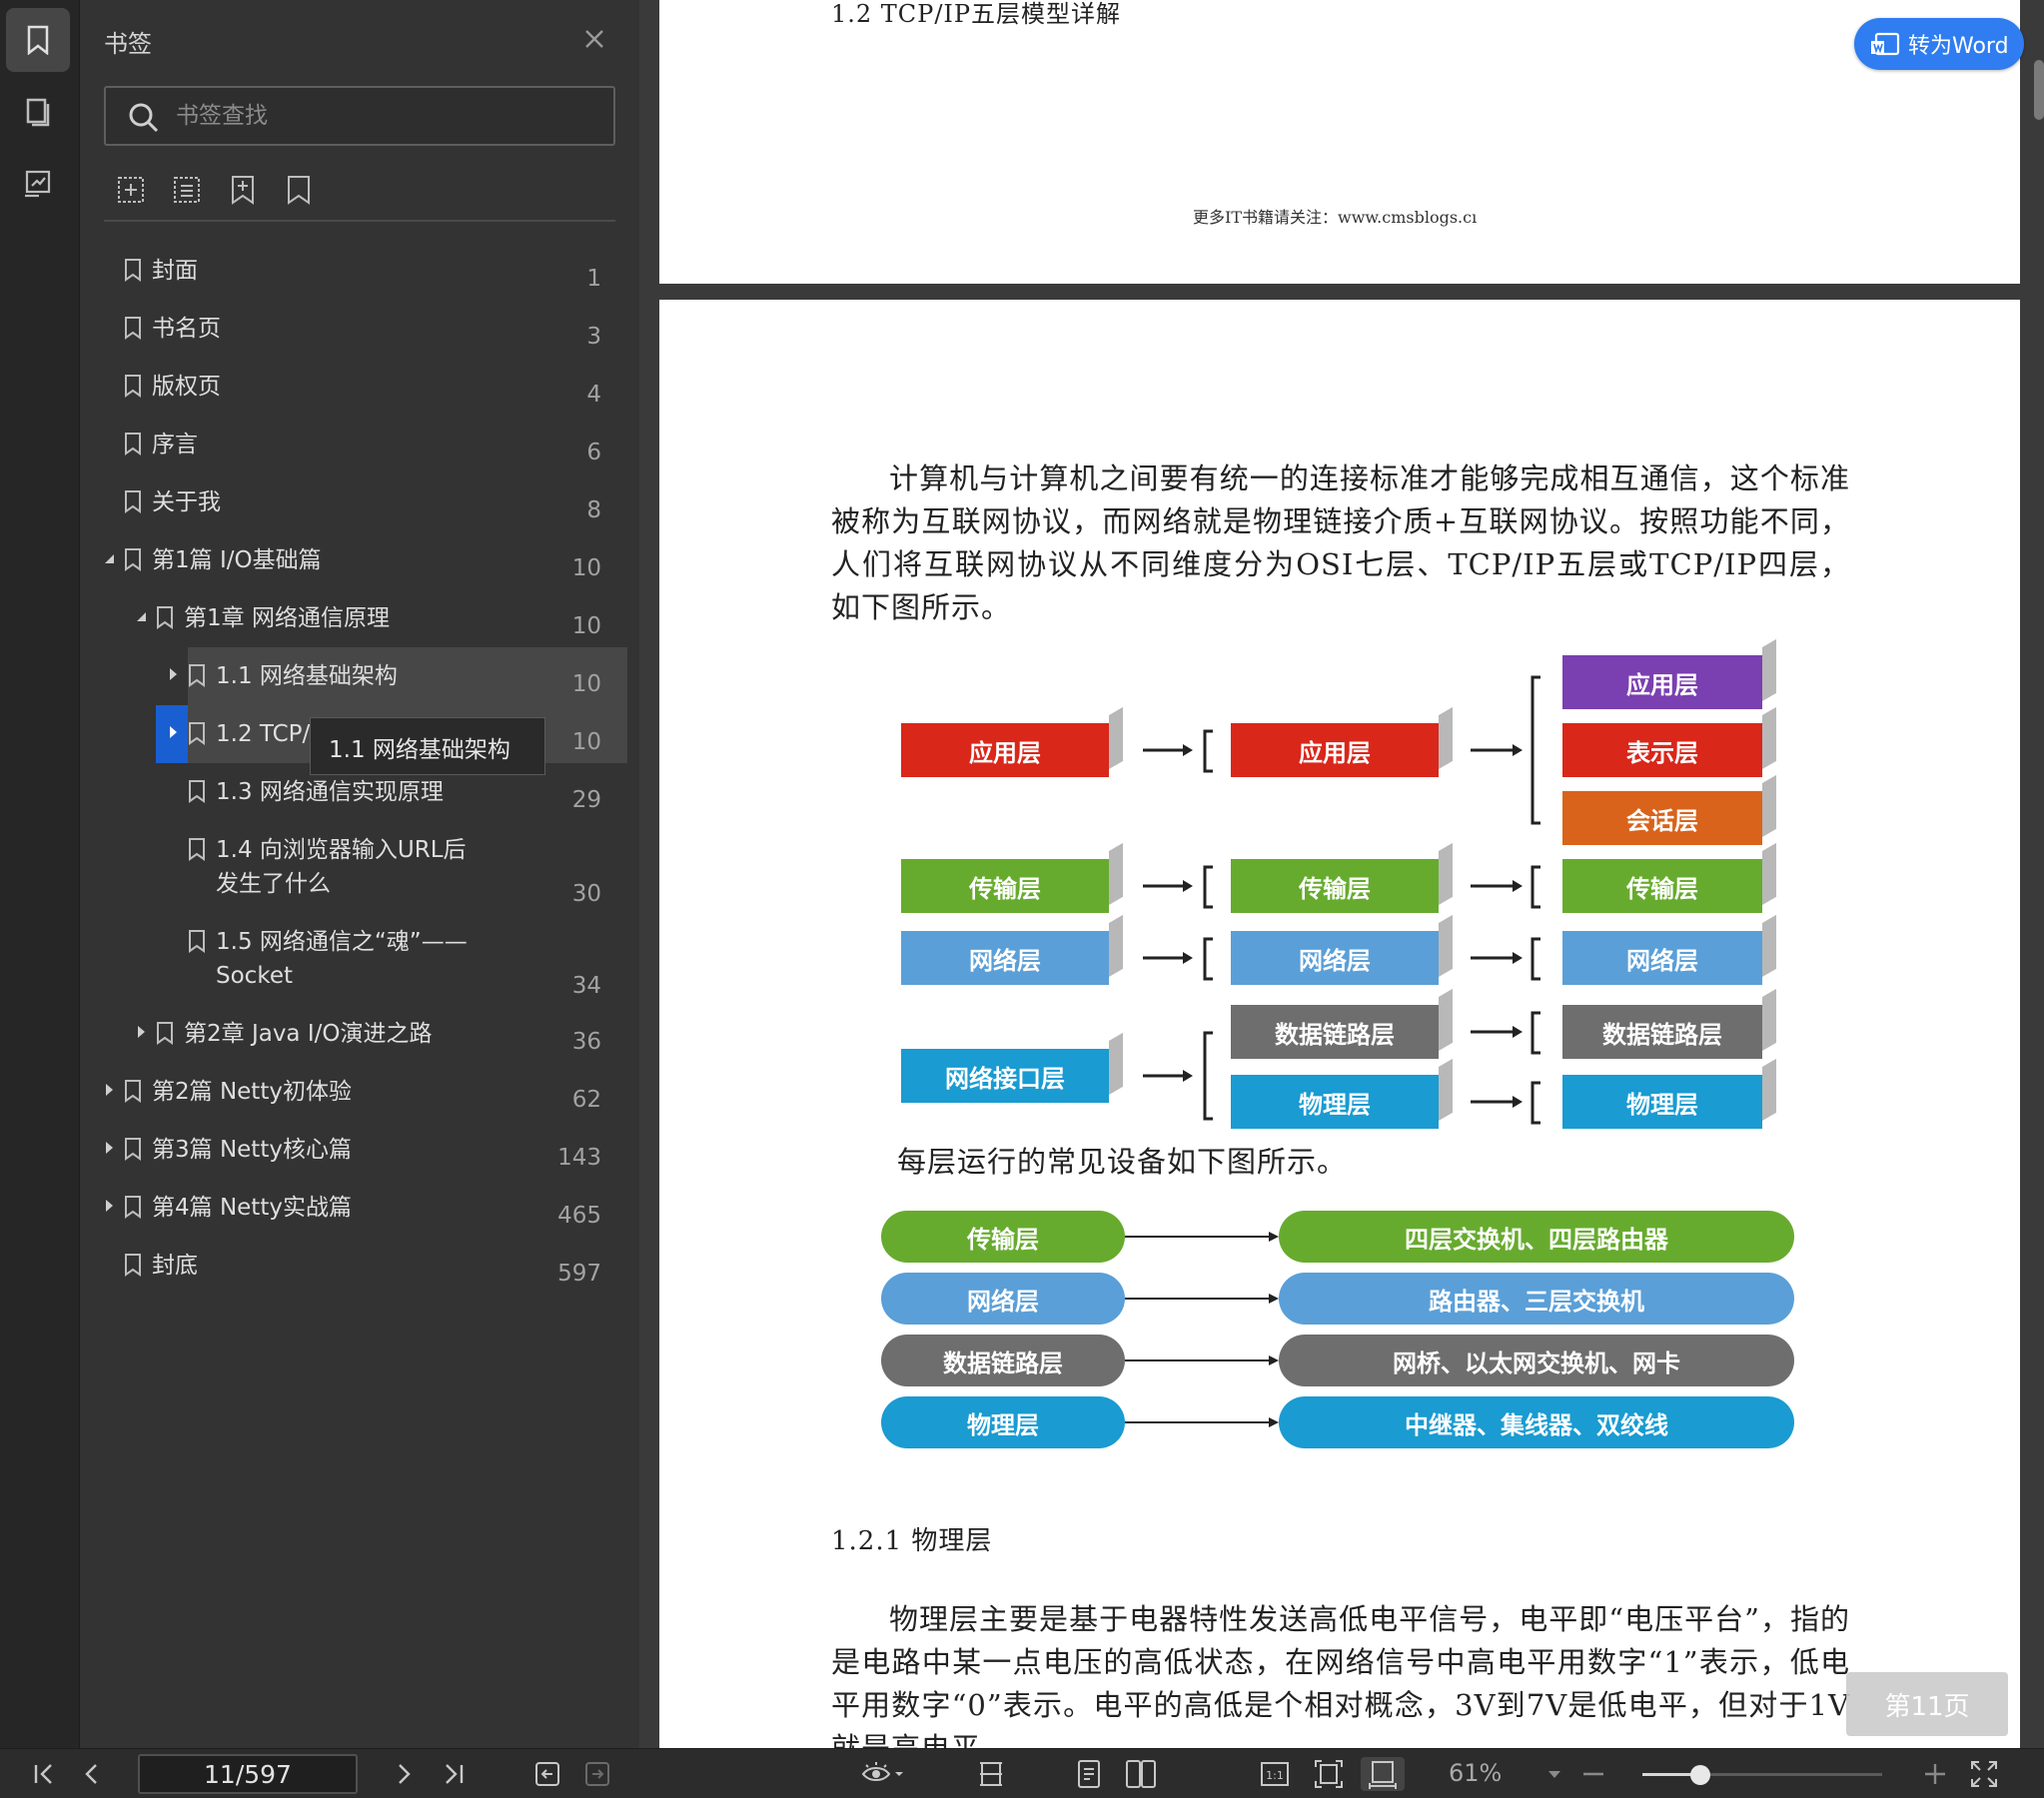  Describe the element at coordinates (237, 560) in the screenshot. I see `bookmark-label: 第1篇 I/O基础篇` at that location.